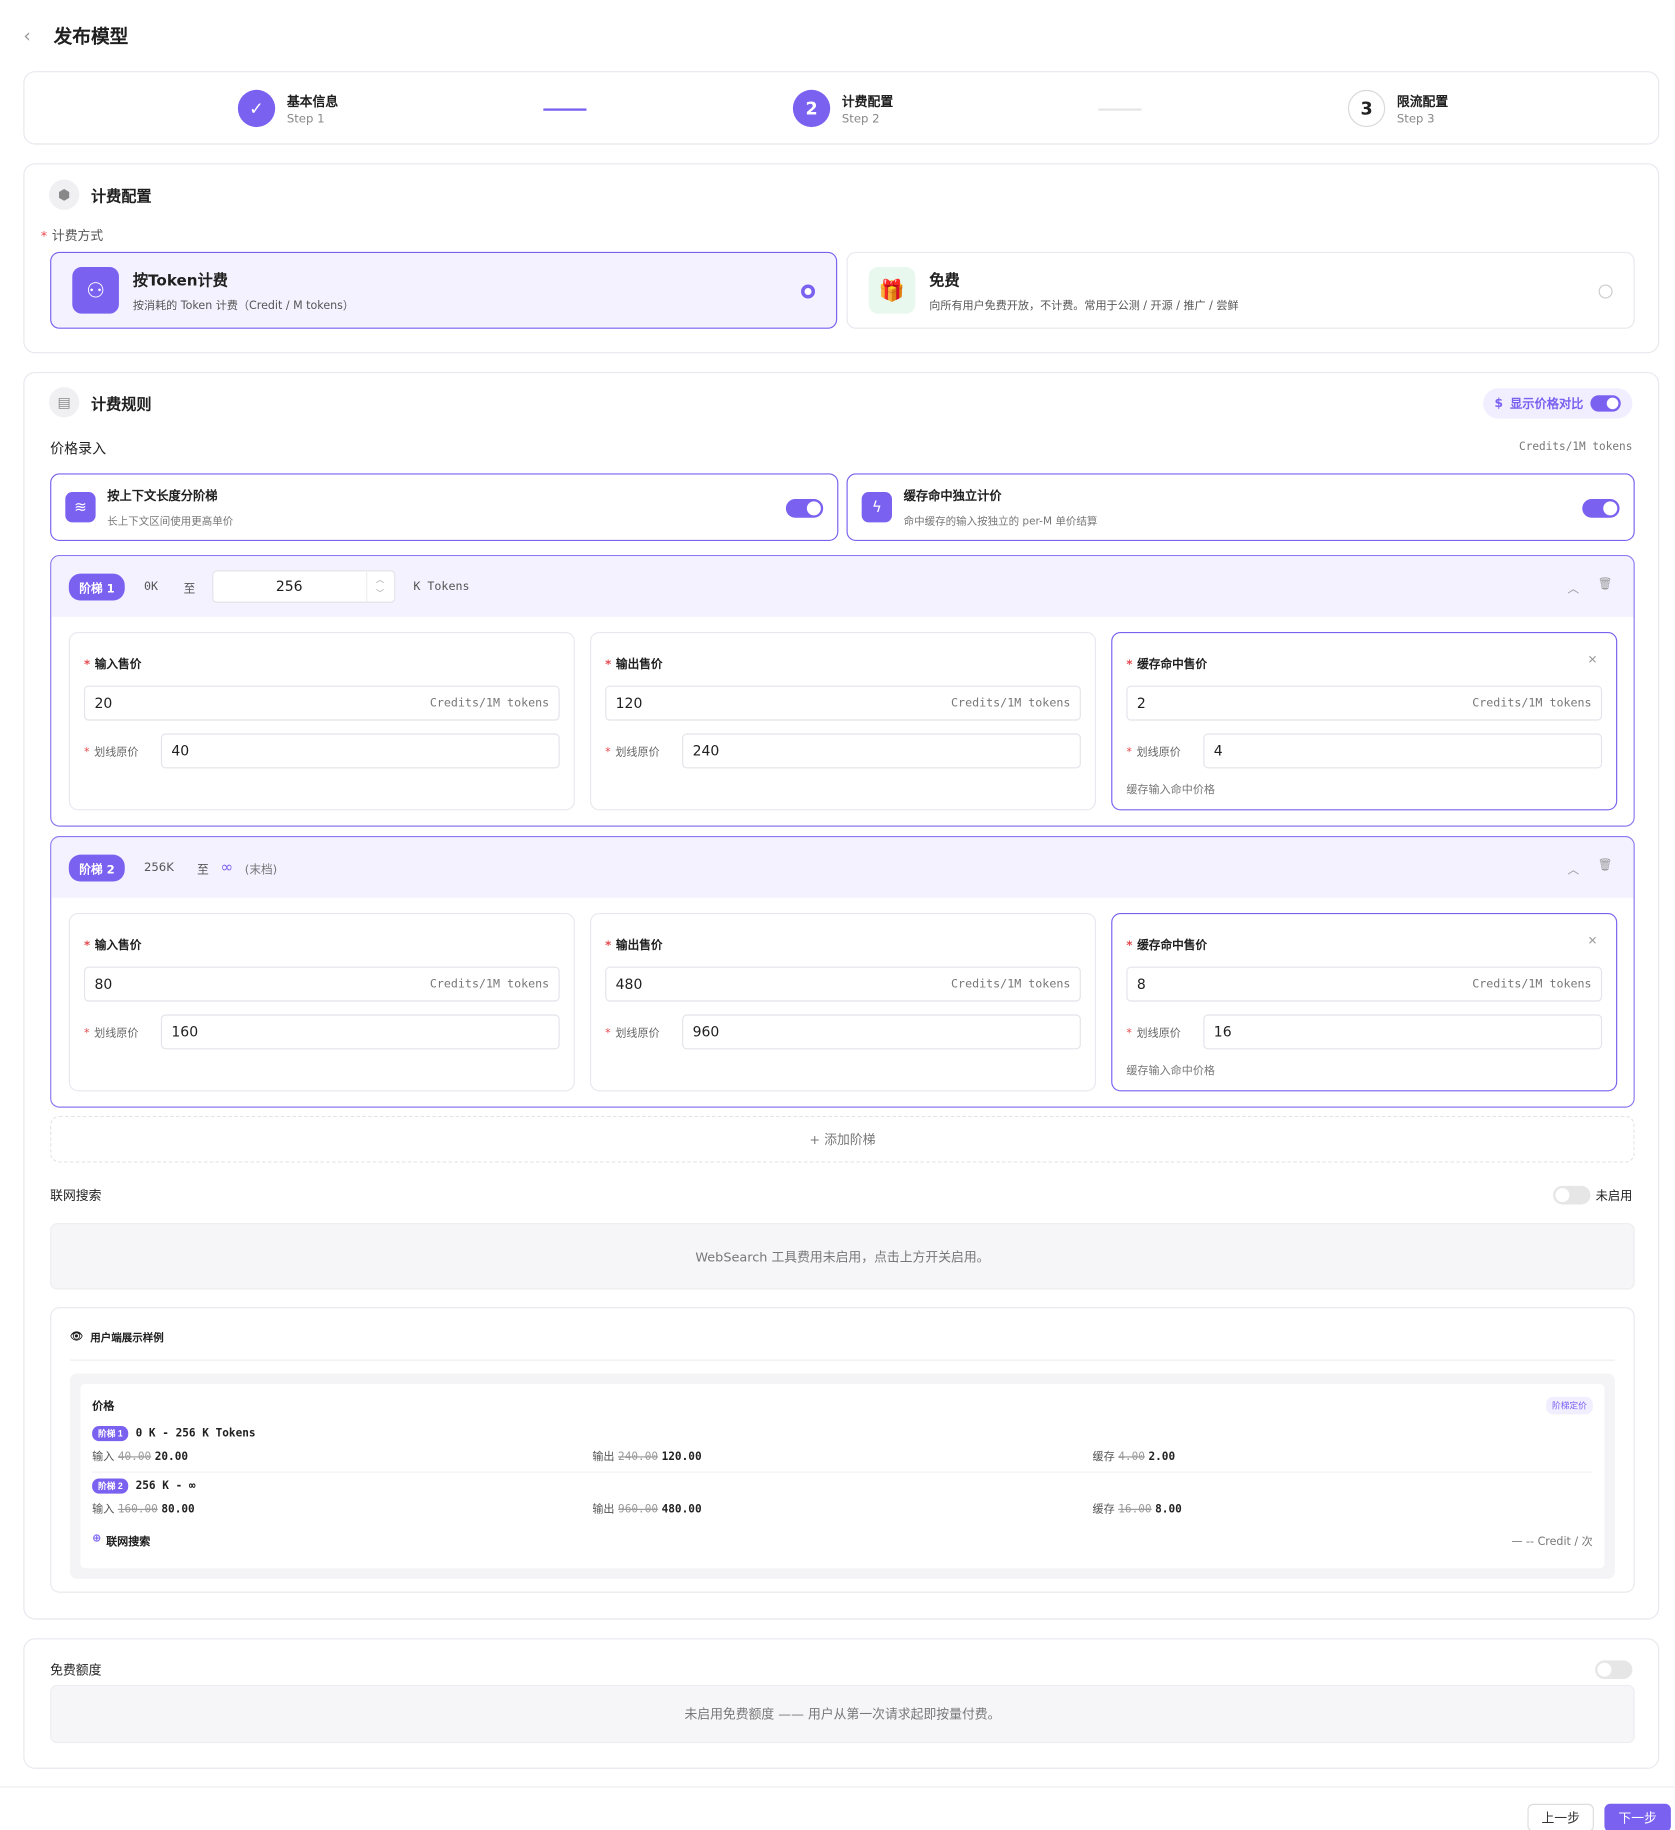 The image size is (1675, 1830). I want to click on cache-orig-field: 16, so click(1403, 1032).